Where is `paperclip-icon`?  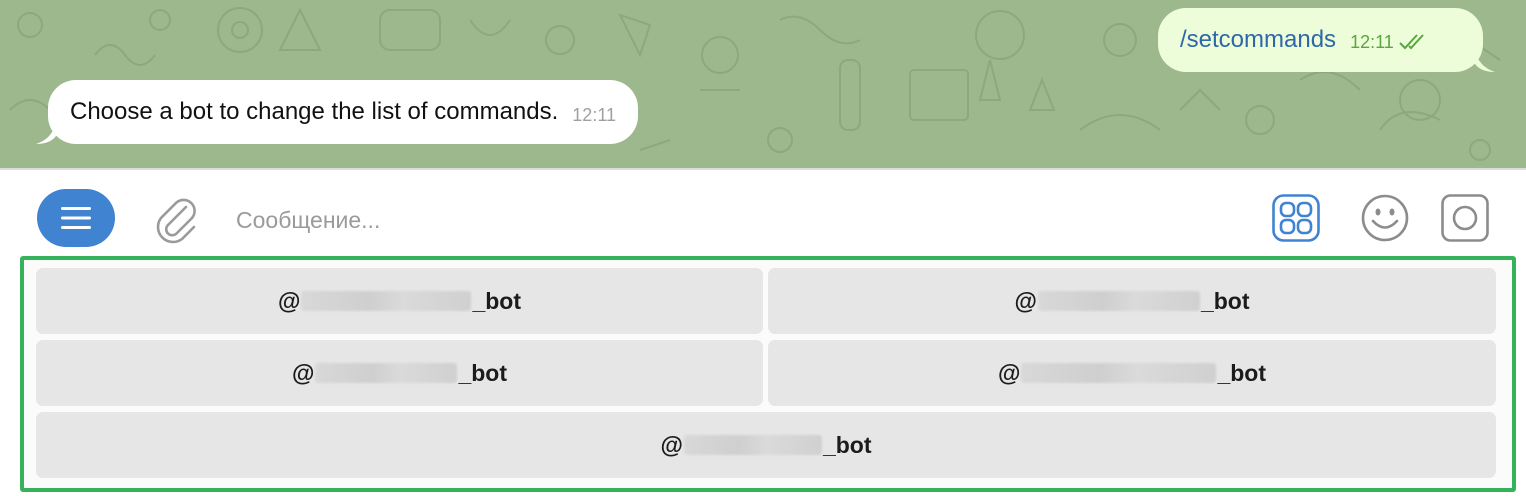
paperclip-icon is located at coordinates (176, 219).